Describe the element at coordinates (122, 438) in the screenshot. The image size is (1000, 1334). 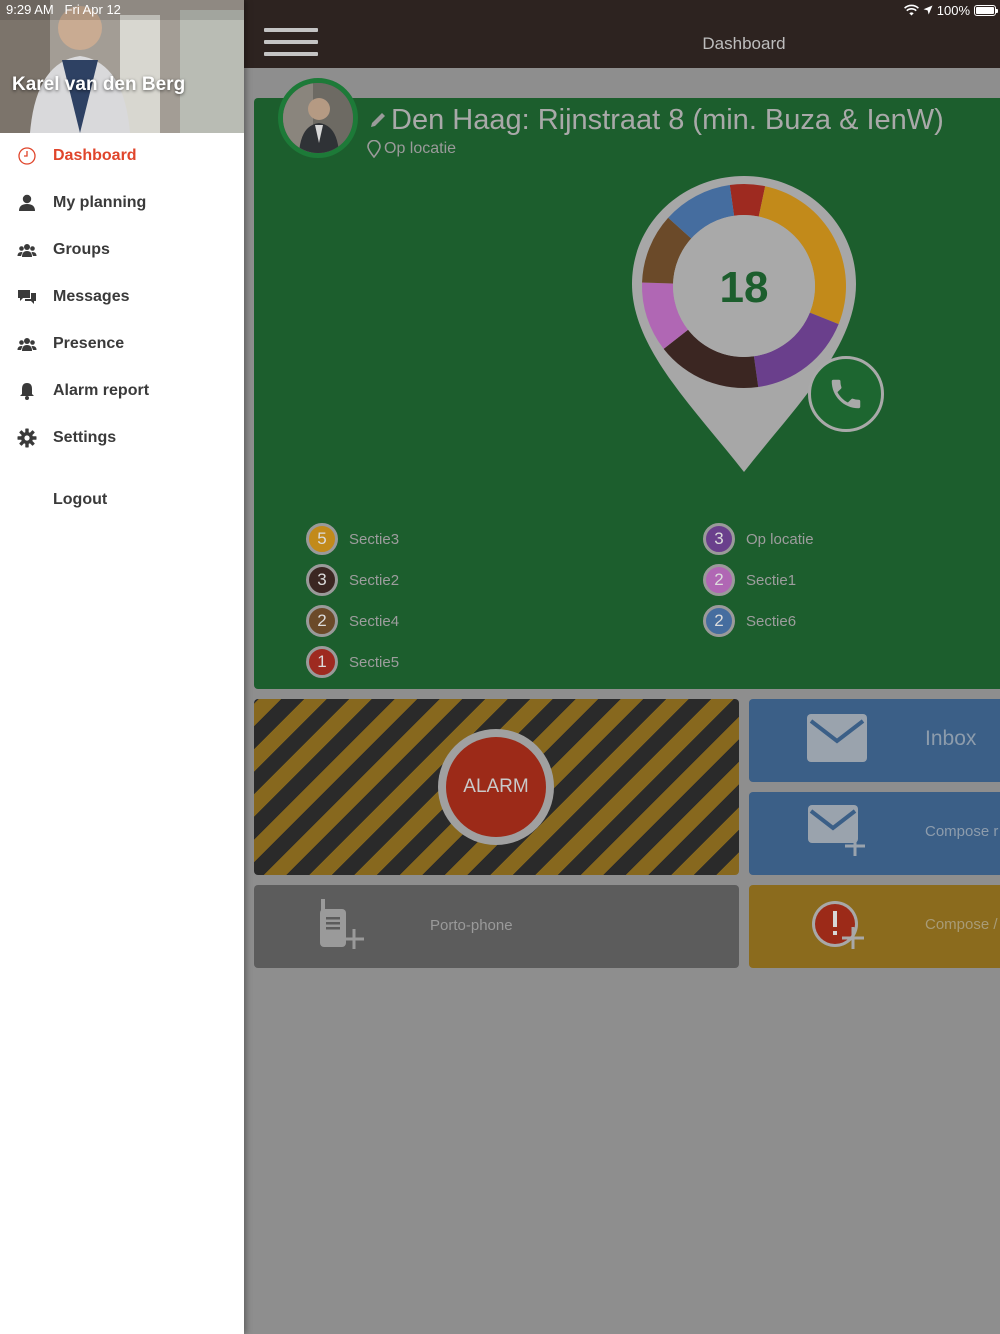
I see `menu-item-settings: Settings` at that location.